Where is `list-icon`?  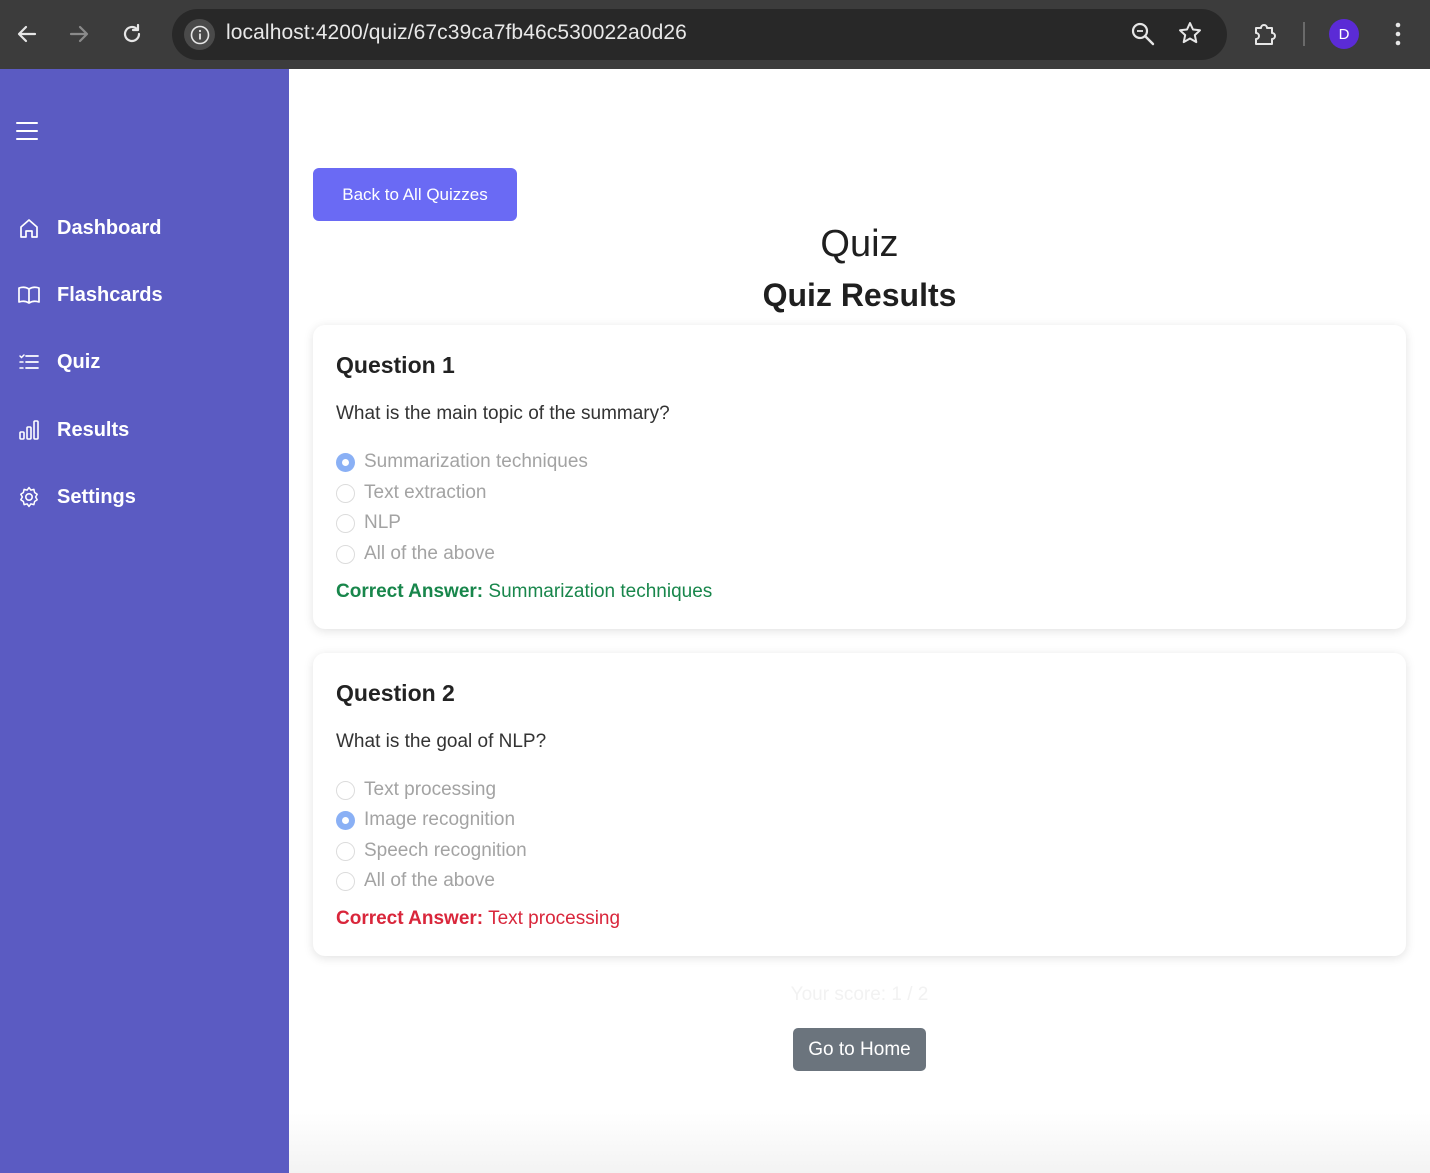
list-icon is located at coordinates (29, 362).